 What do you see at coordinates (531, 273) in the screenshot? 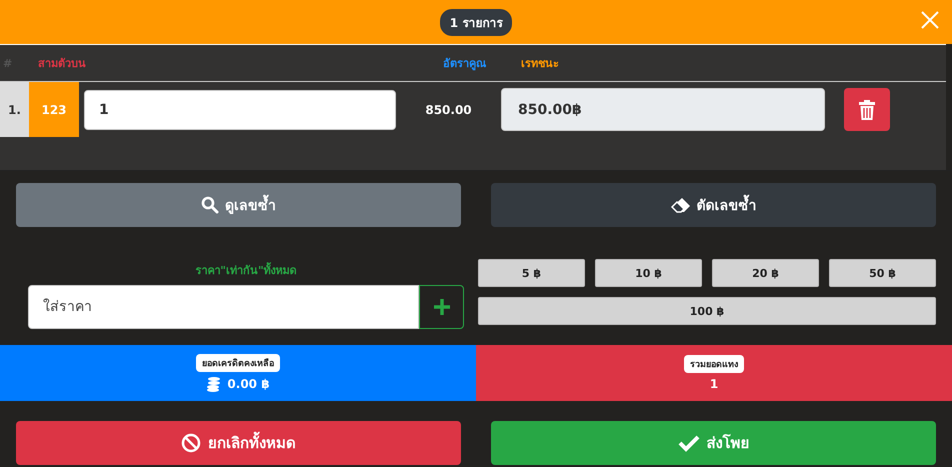
I see `amount-button: 5 ฿` at bounding box center [531, 273].